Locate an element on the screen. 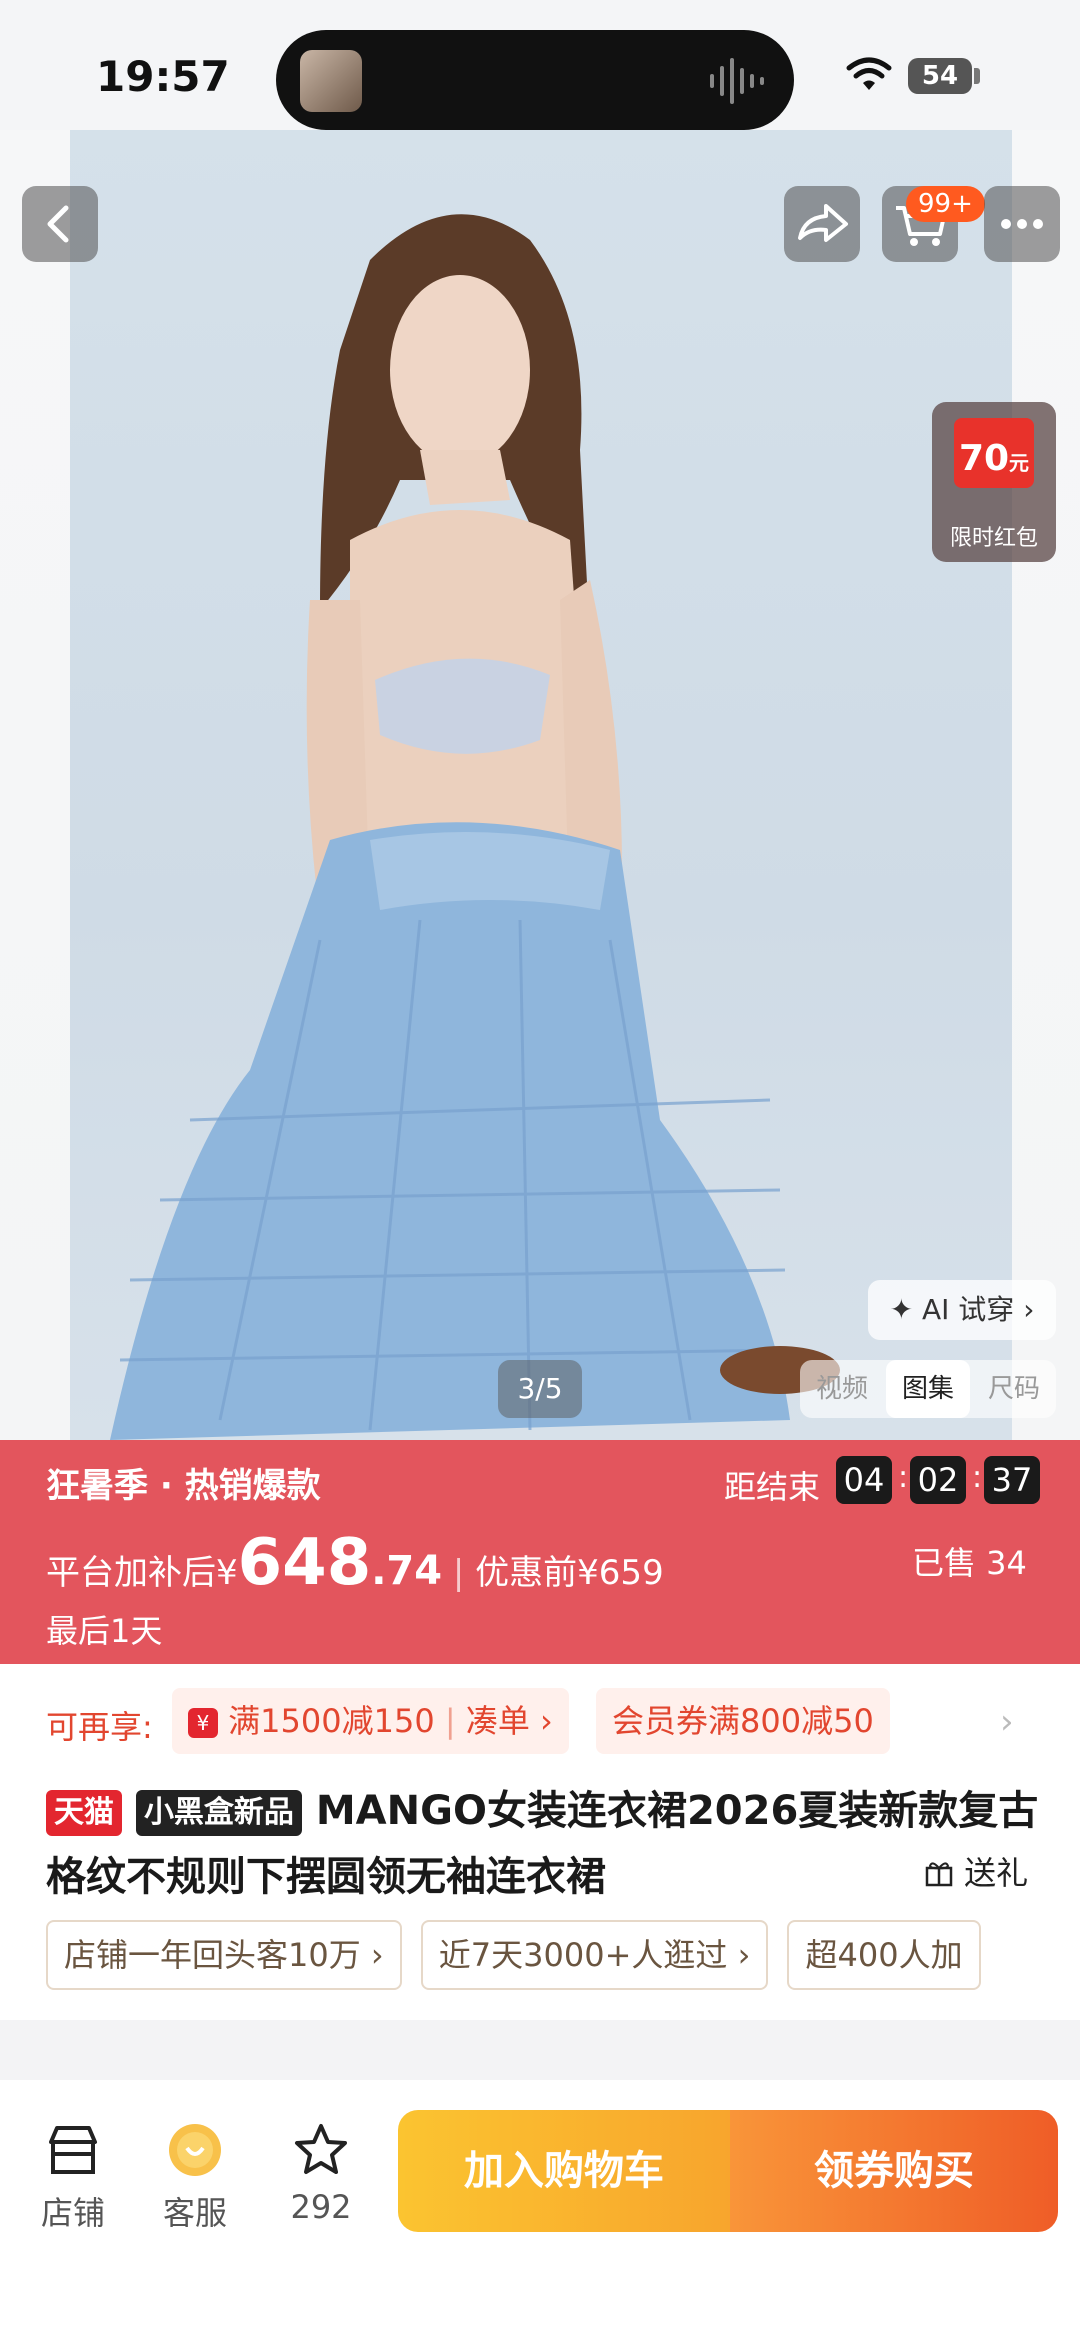 Image resolution: width=1080 pixels, height=2341 pixels. chevron-left-icon is located at coordinates (58, 224).